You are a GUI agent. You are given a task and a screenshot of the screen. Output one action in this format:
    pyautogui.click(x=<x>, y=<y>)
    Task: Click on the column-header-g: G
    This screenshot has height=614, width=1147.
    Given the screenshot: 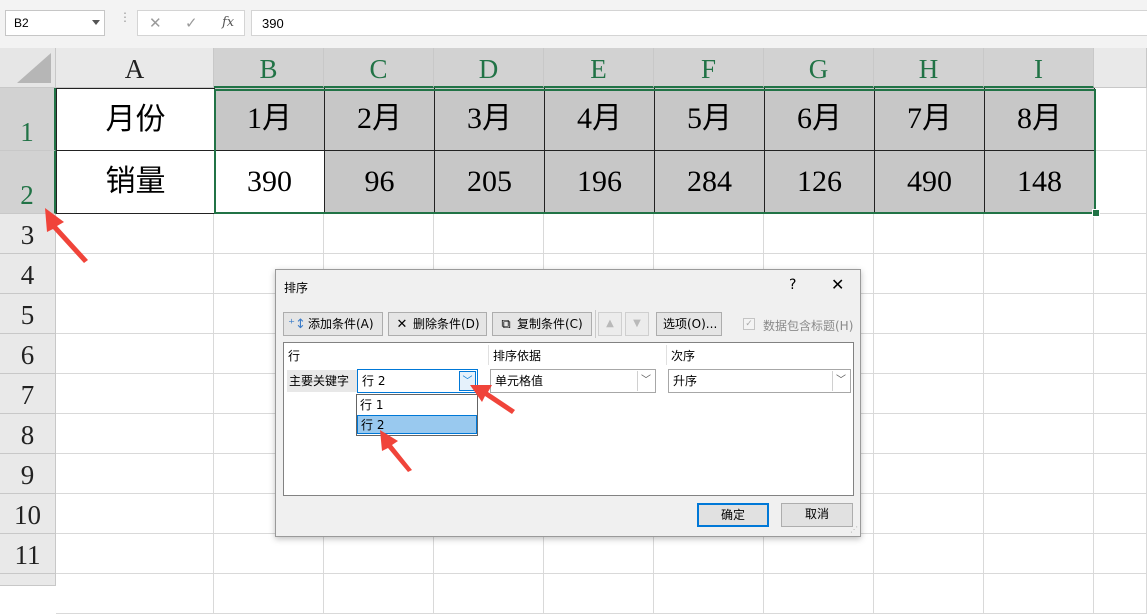 What is the action you would take?
    pyautogui.click(x=819, y=68)
    